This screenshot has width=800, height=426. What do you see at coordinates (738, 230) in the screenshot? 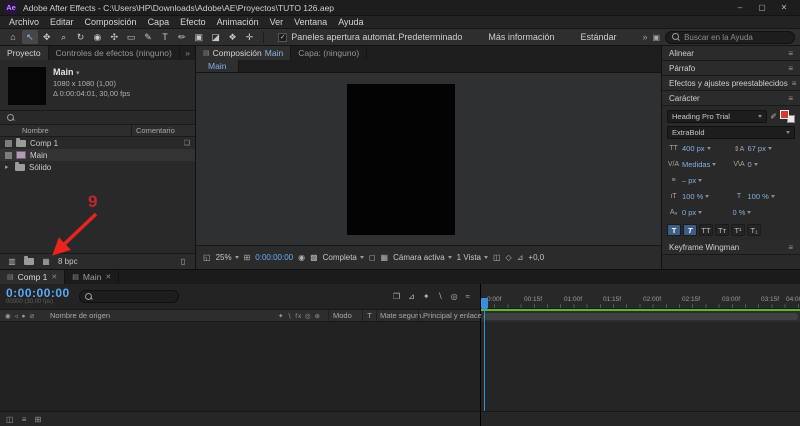
I see `superscript-button: T¹` at bounding box center [738, 230].